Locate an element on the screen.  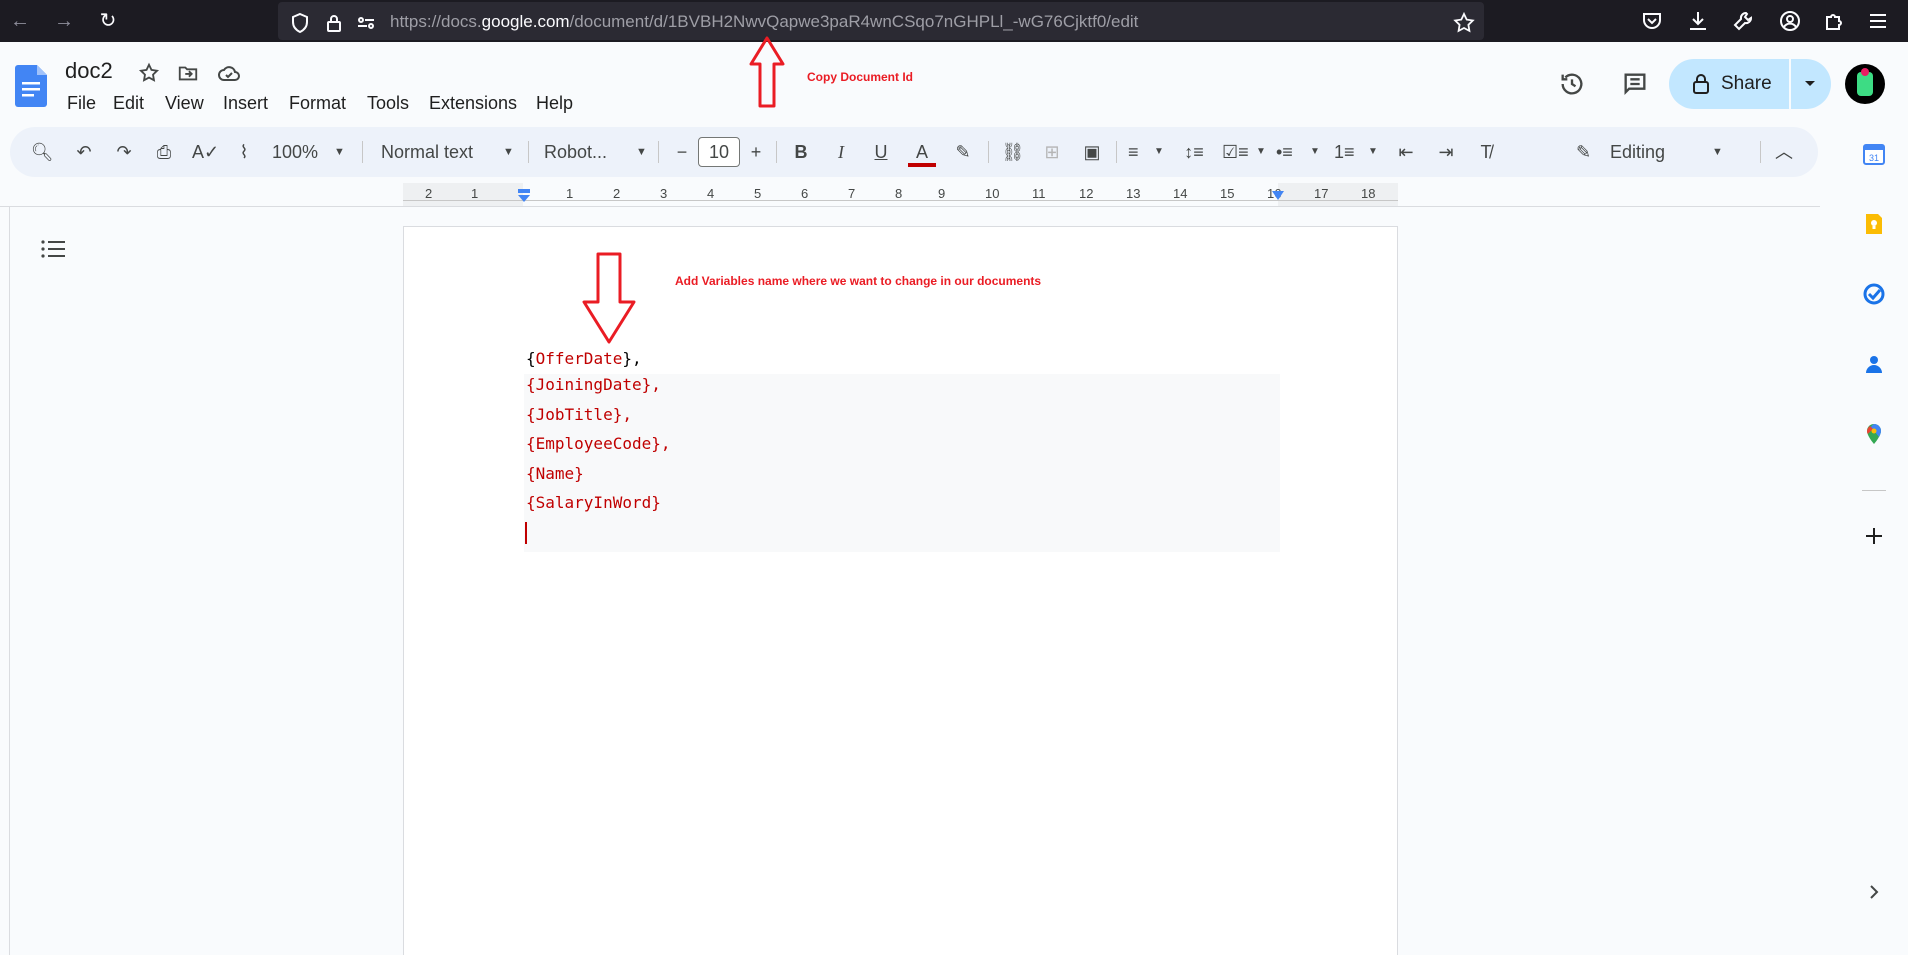
shield-icon is located at coordinates (300, 23).